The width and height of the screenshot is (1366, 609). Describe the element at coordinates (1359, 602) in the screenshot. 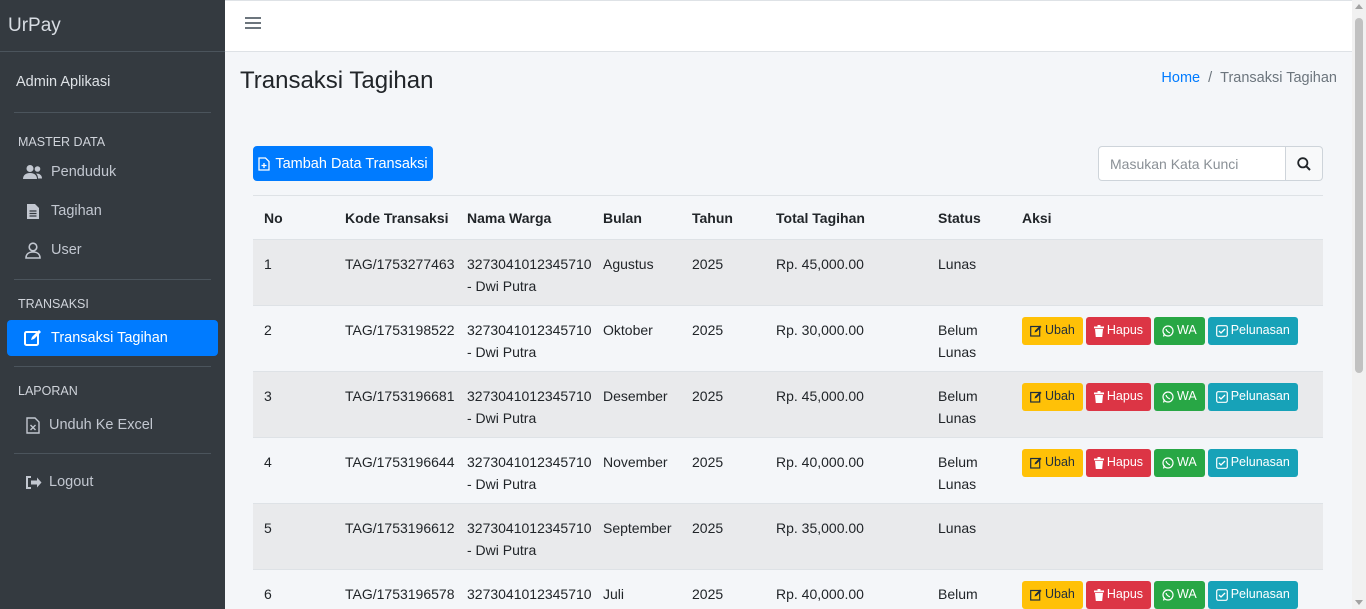

I see `scroll-down-arrow-icon` at that location.